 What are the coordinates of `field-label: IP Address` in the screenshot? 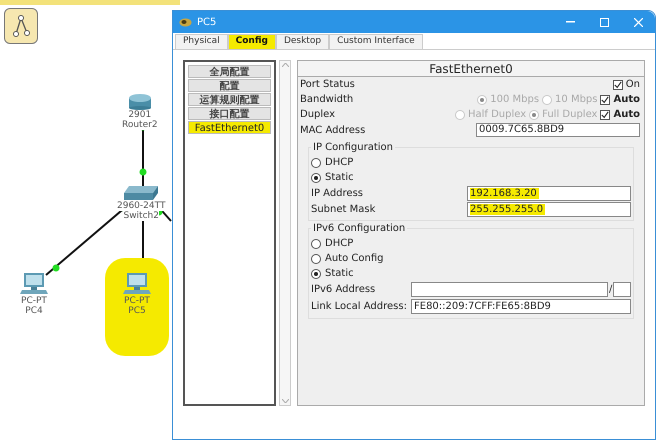 It's located at (337, 193).